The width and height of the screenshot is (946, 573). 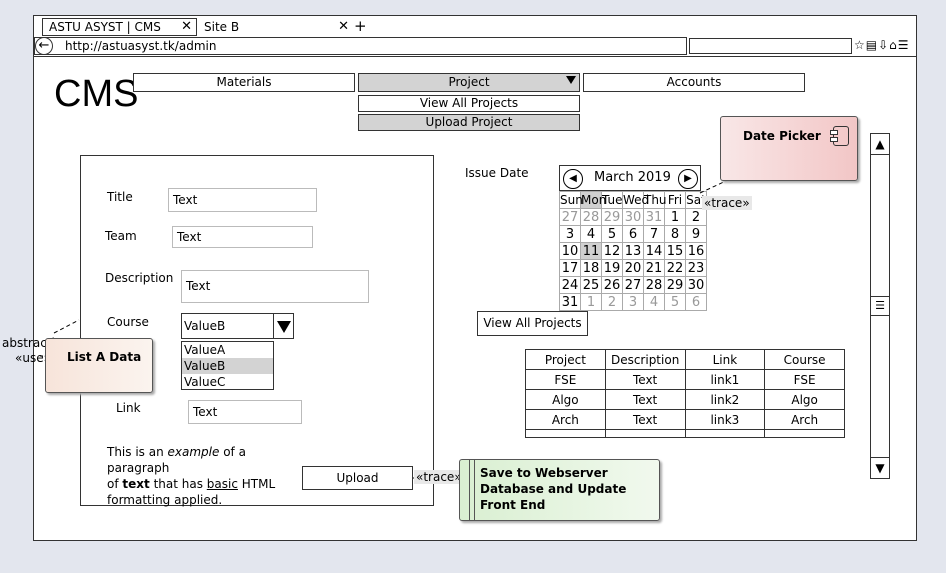 What do you see at coordinates (882, 45) in the screenshot?
I see `toolbar-icons: ☆▤⇩⌂☰` at bounding box center [882, 45].